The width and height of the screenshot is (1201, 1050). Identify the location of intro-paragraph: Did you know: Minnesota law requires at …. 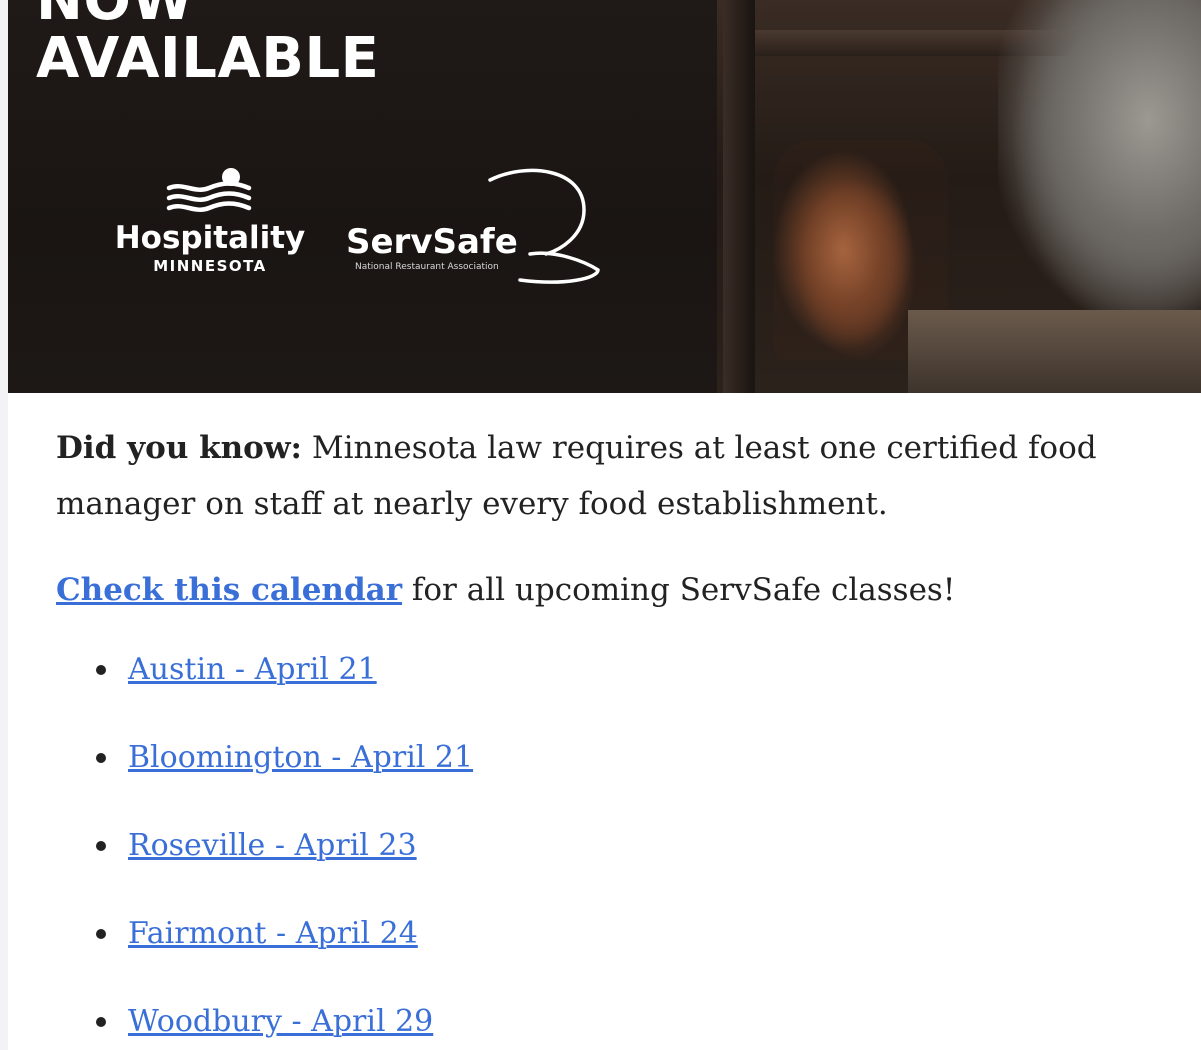
(606, 476).